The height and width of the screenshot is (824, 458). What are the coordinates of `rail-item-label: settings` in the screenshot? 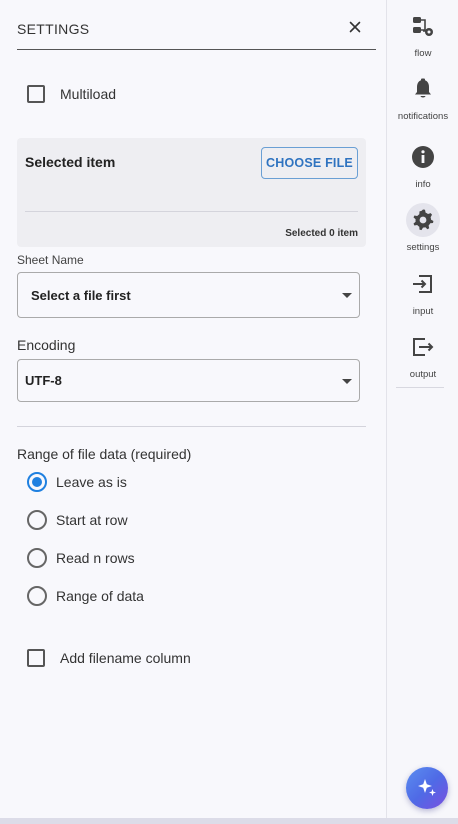 It's located at (423, 247).